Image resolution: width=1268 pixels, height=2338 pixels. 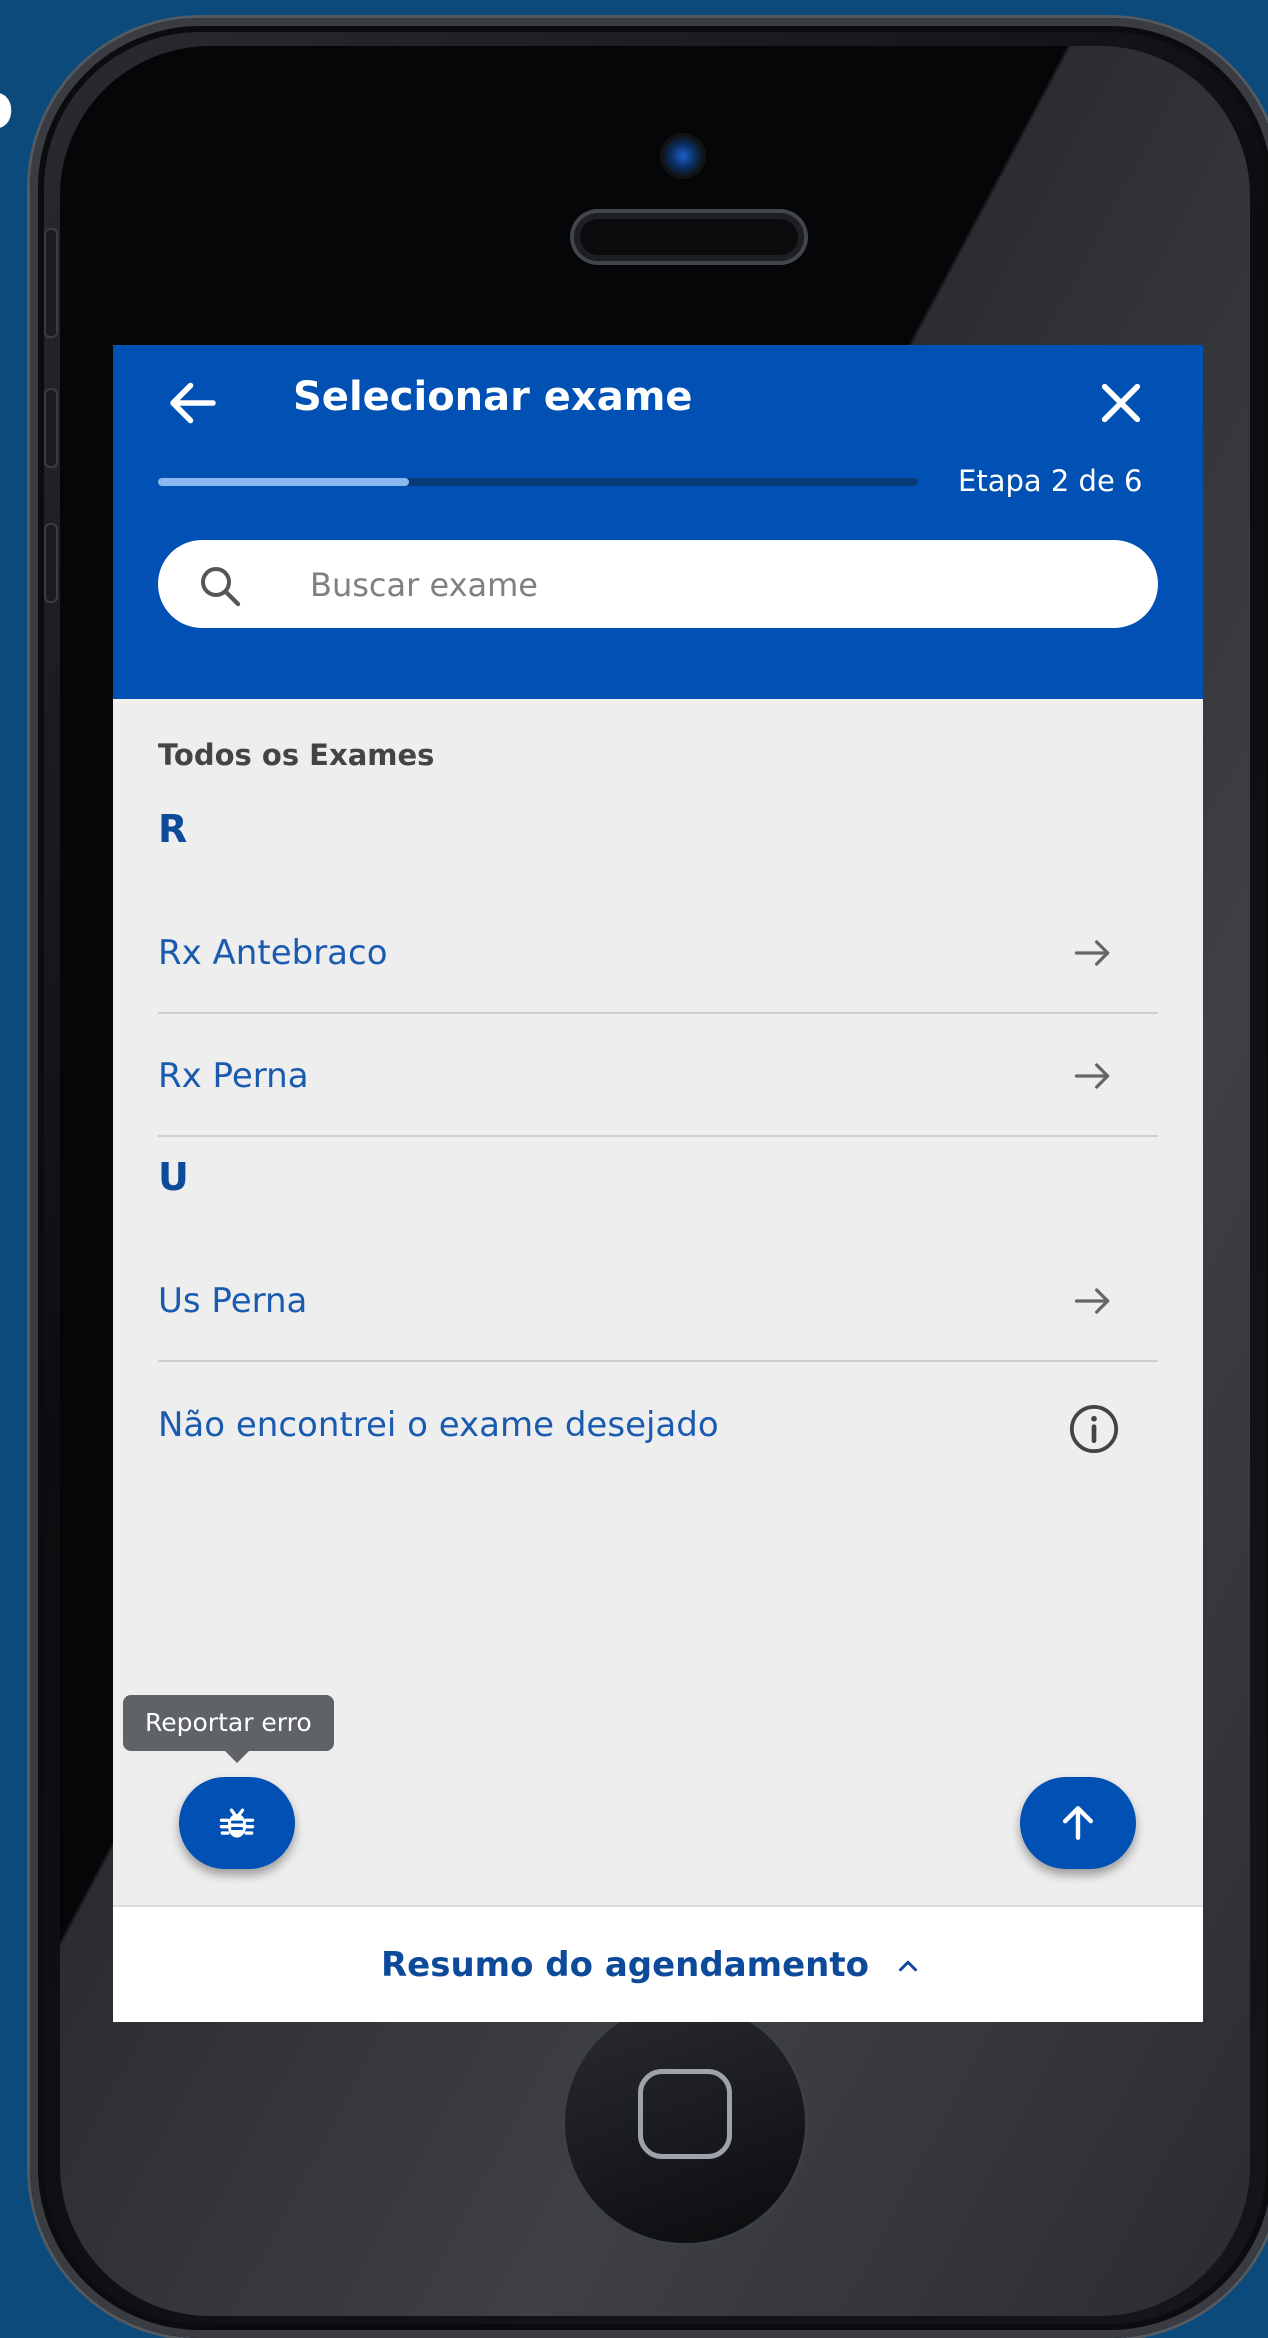 What do you see at coordinates (7, 107) in the screenshot?
I see `background-text-fragment: o` at bounding box center [7, 107].